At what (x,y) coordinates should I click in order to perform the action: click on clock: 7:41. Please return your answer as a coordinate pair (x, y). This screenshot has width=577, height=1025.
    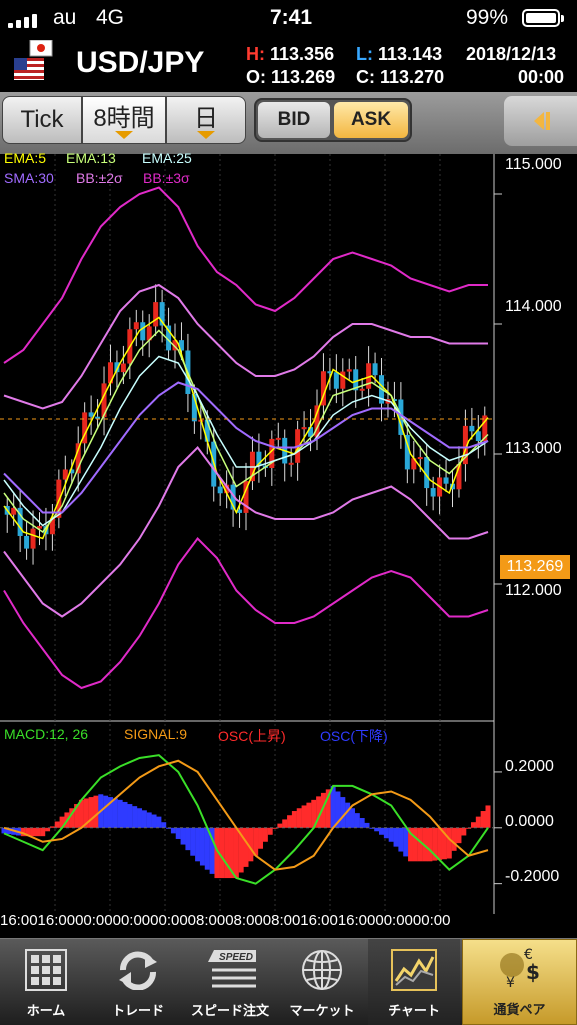
    Looking at the image, I should click on (291, 17).